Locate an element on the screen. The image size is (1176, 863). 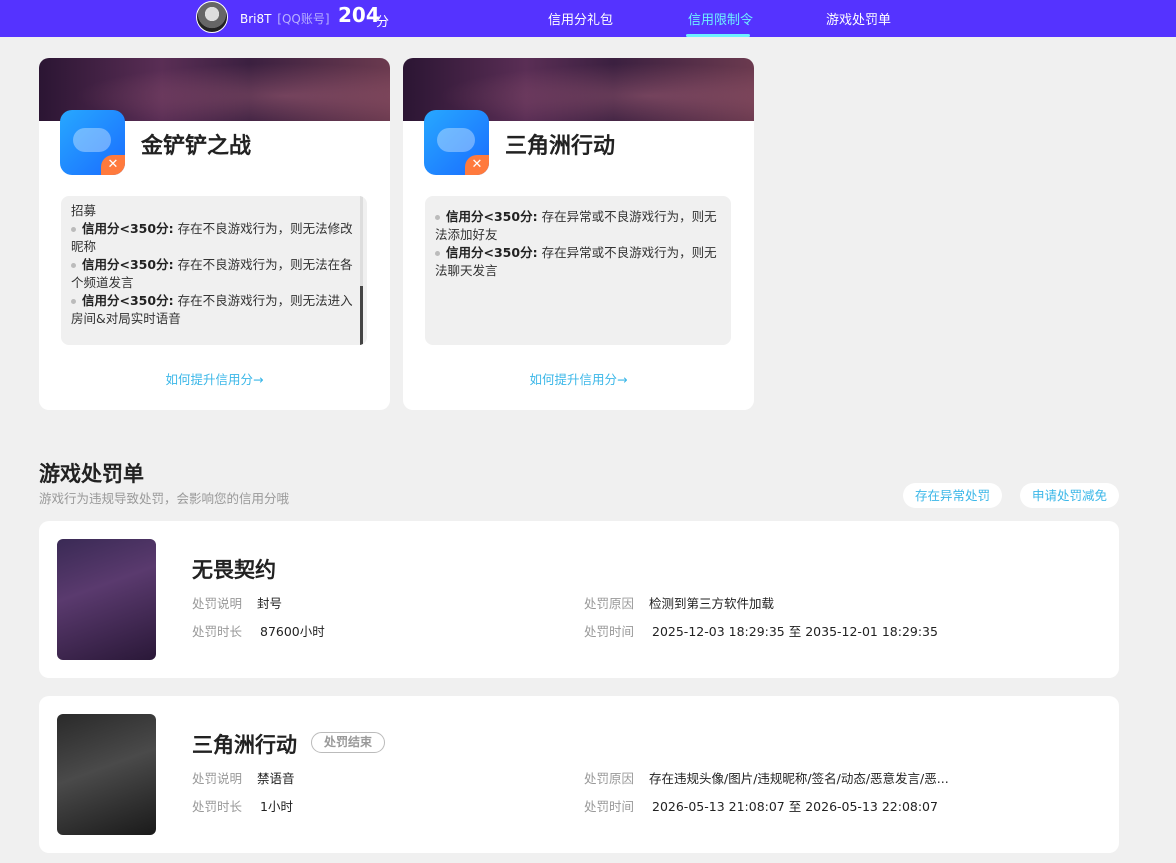
rule-partial: 招募 is located at coordinates (84, 210).